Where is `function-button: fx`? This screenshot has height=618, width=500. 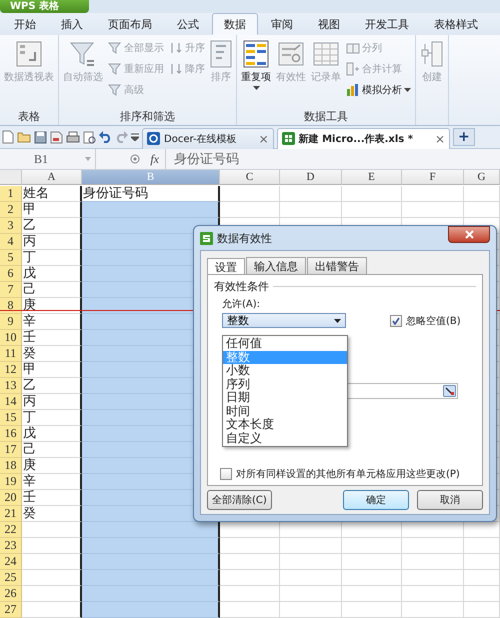
function-button: fx is located at coordinates (154, 159).